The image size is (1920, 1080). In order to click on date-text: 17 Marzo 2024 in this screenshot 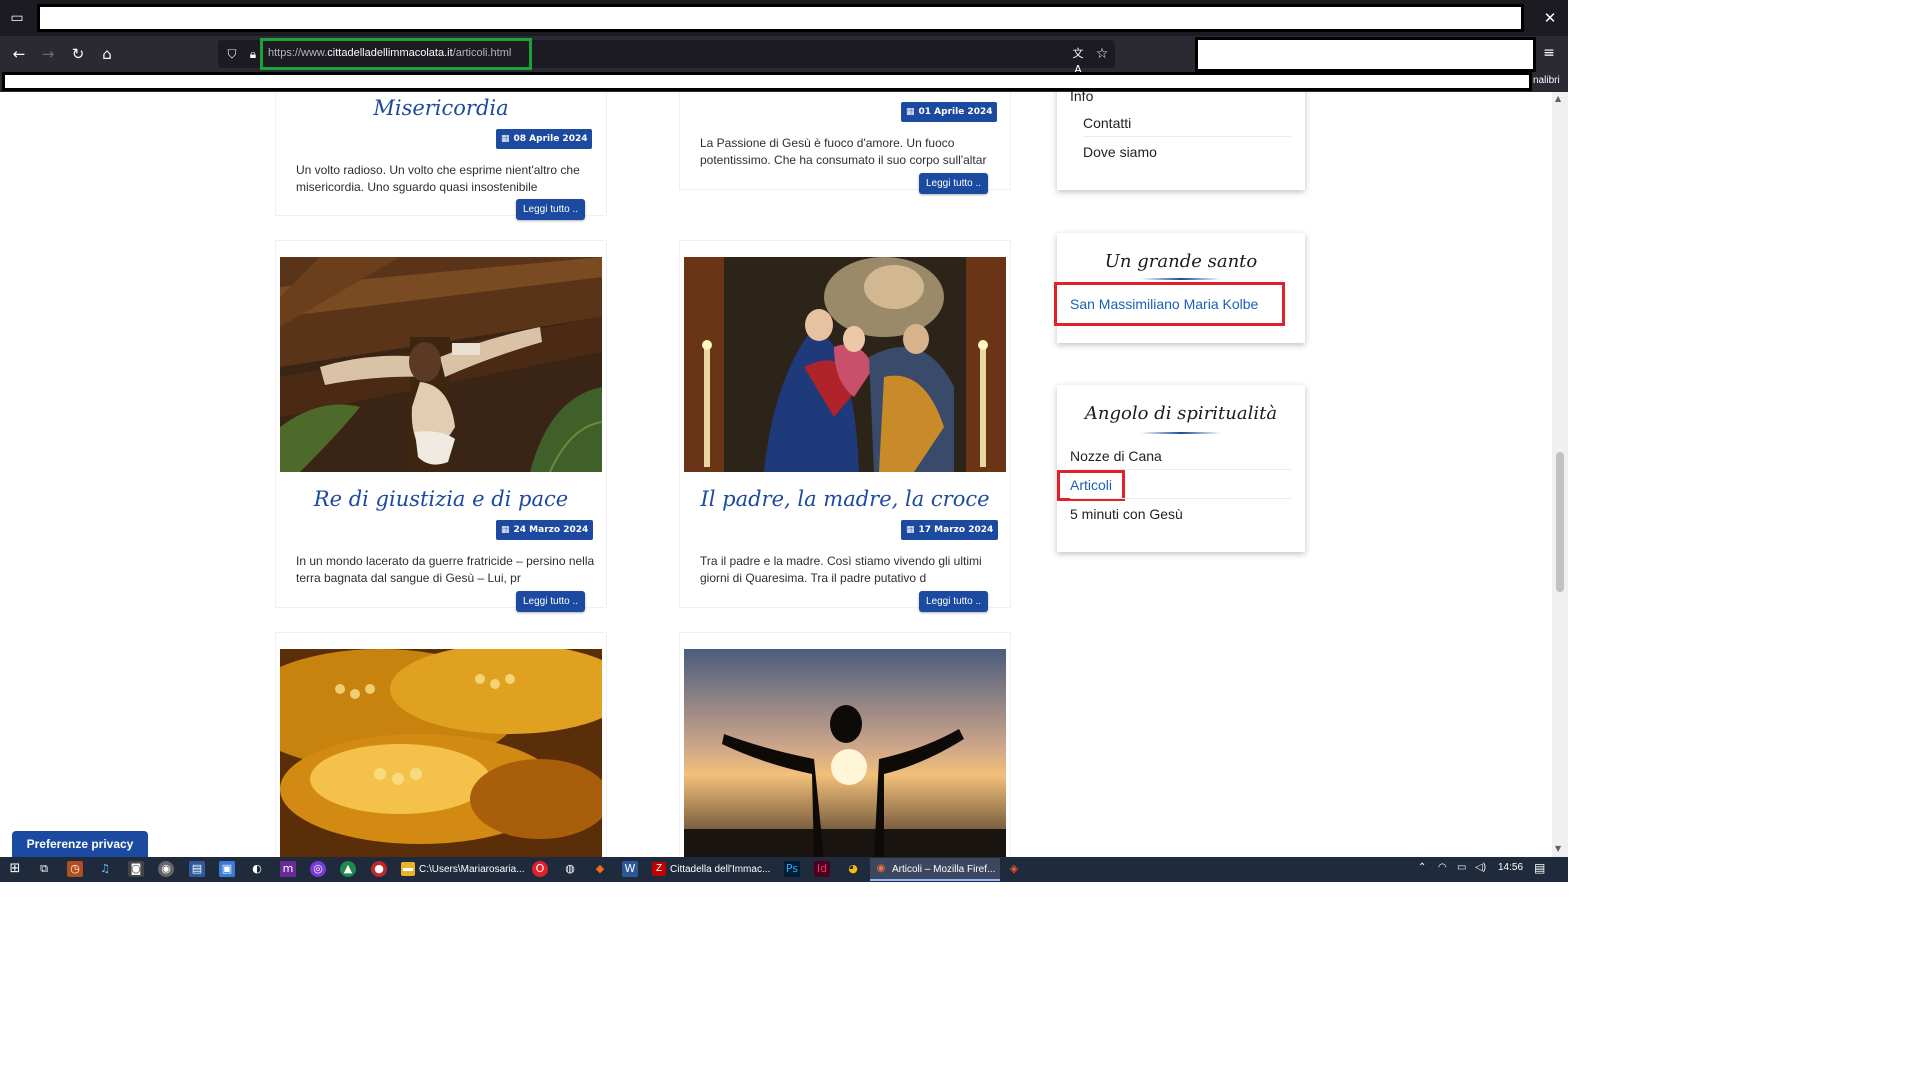, I will do `click(956, 530)`.